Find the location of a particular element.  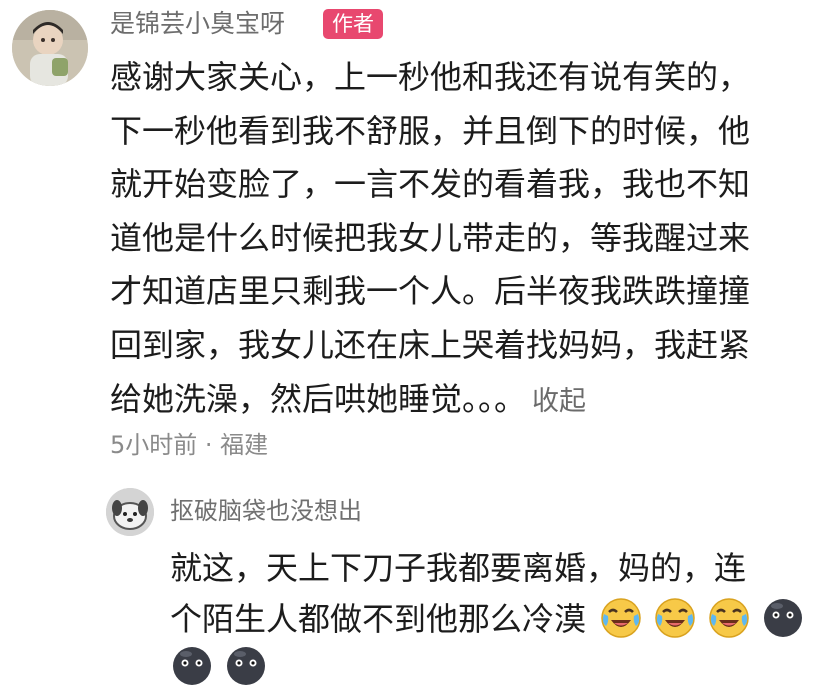

reply-avatar-image is located at coordinates (130, 512).